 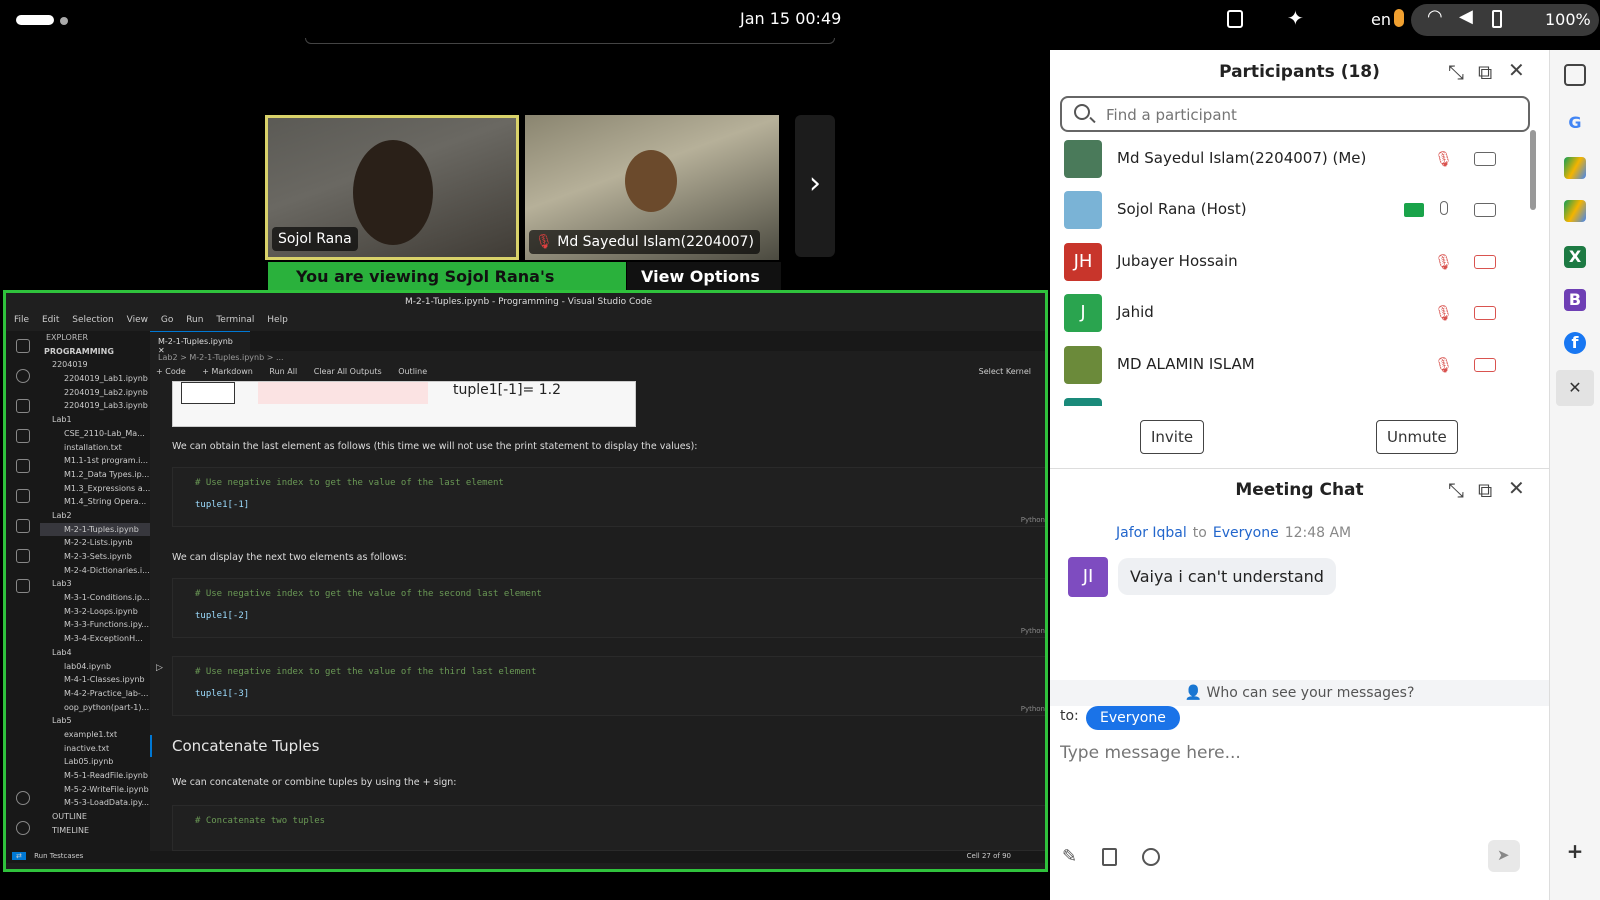 I want to click on participant-row: JH Jubayer Hossain 🎙, so click(x=1299, y=262).